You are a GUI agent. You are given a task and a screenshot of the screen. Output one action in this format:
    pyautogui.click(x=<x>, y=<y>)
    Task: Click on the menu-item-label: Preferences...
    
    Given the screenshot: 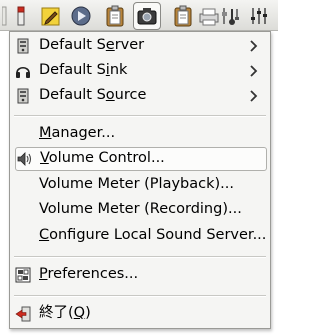 What is the action you would take?
    pyautogui.click(x=89, y=274)
    